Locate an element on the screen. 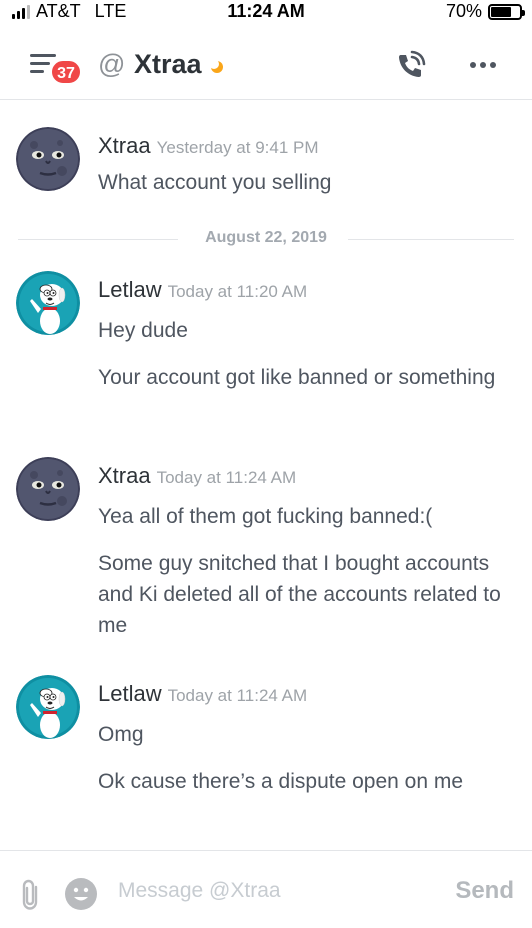 The height and width of the screenshot is (928, 532). message-author: Letlaw Today at 11:20 AM is located at coordinates (202, 290).